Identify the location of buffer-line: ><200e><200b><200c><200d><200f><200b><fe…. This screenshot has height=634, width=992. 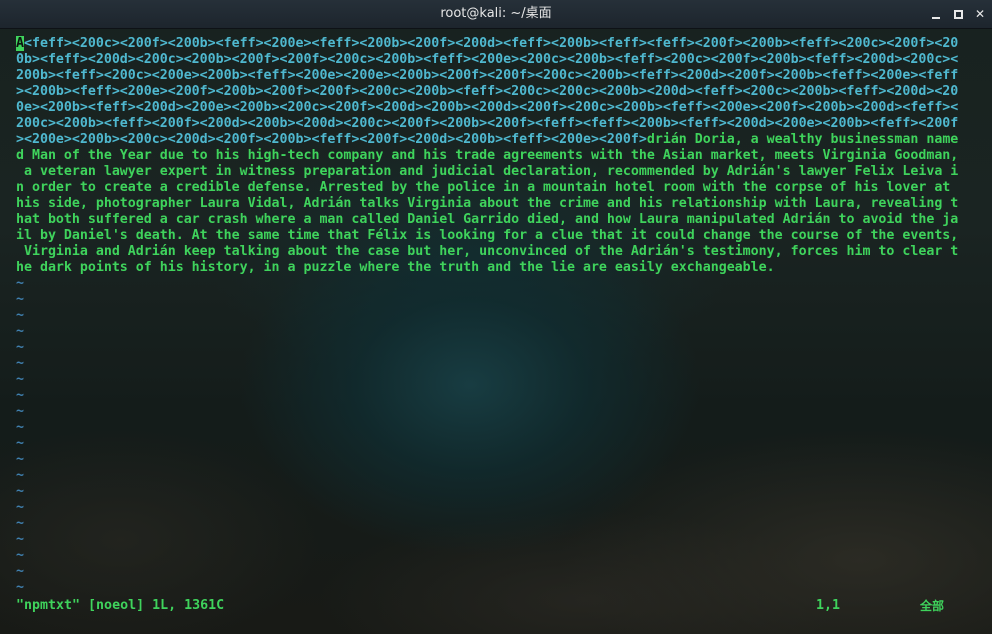
(487, 140).